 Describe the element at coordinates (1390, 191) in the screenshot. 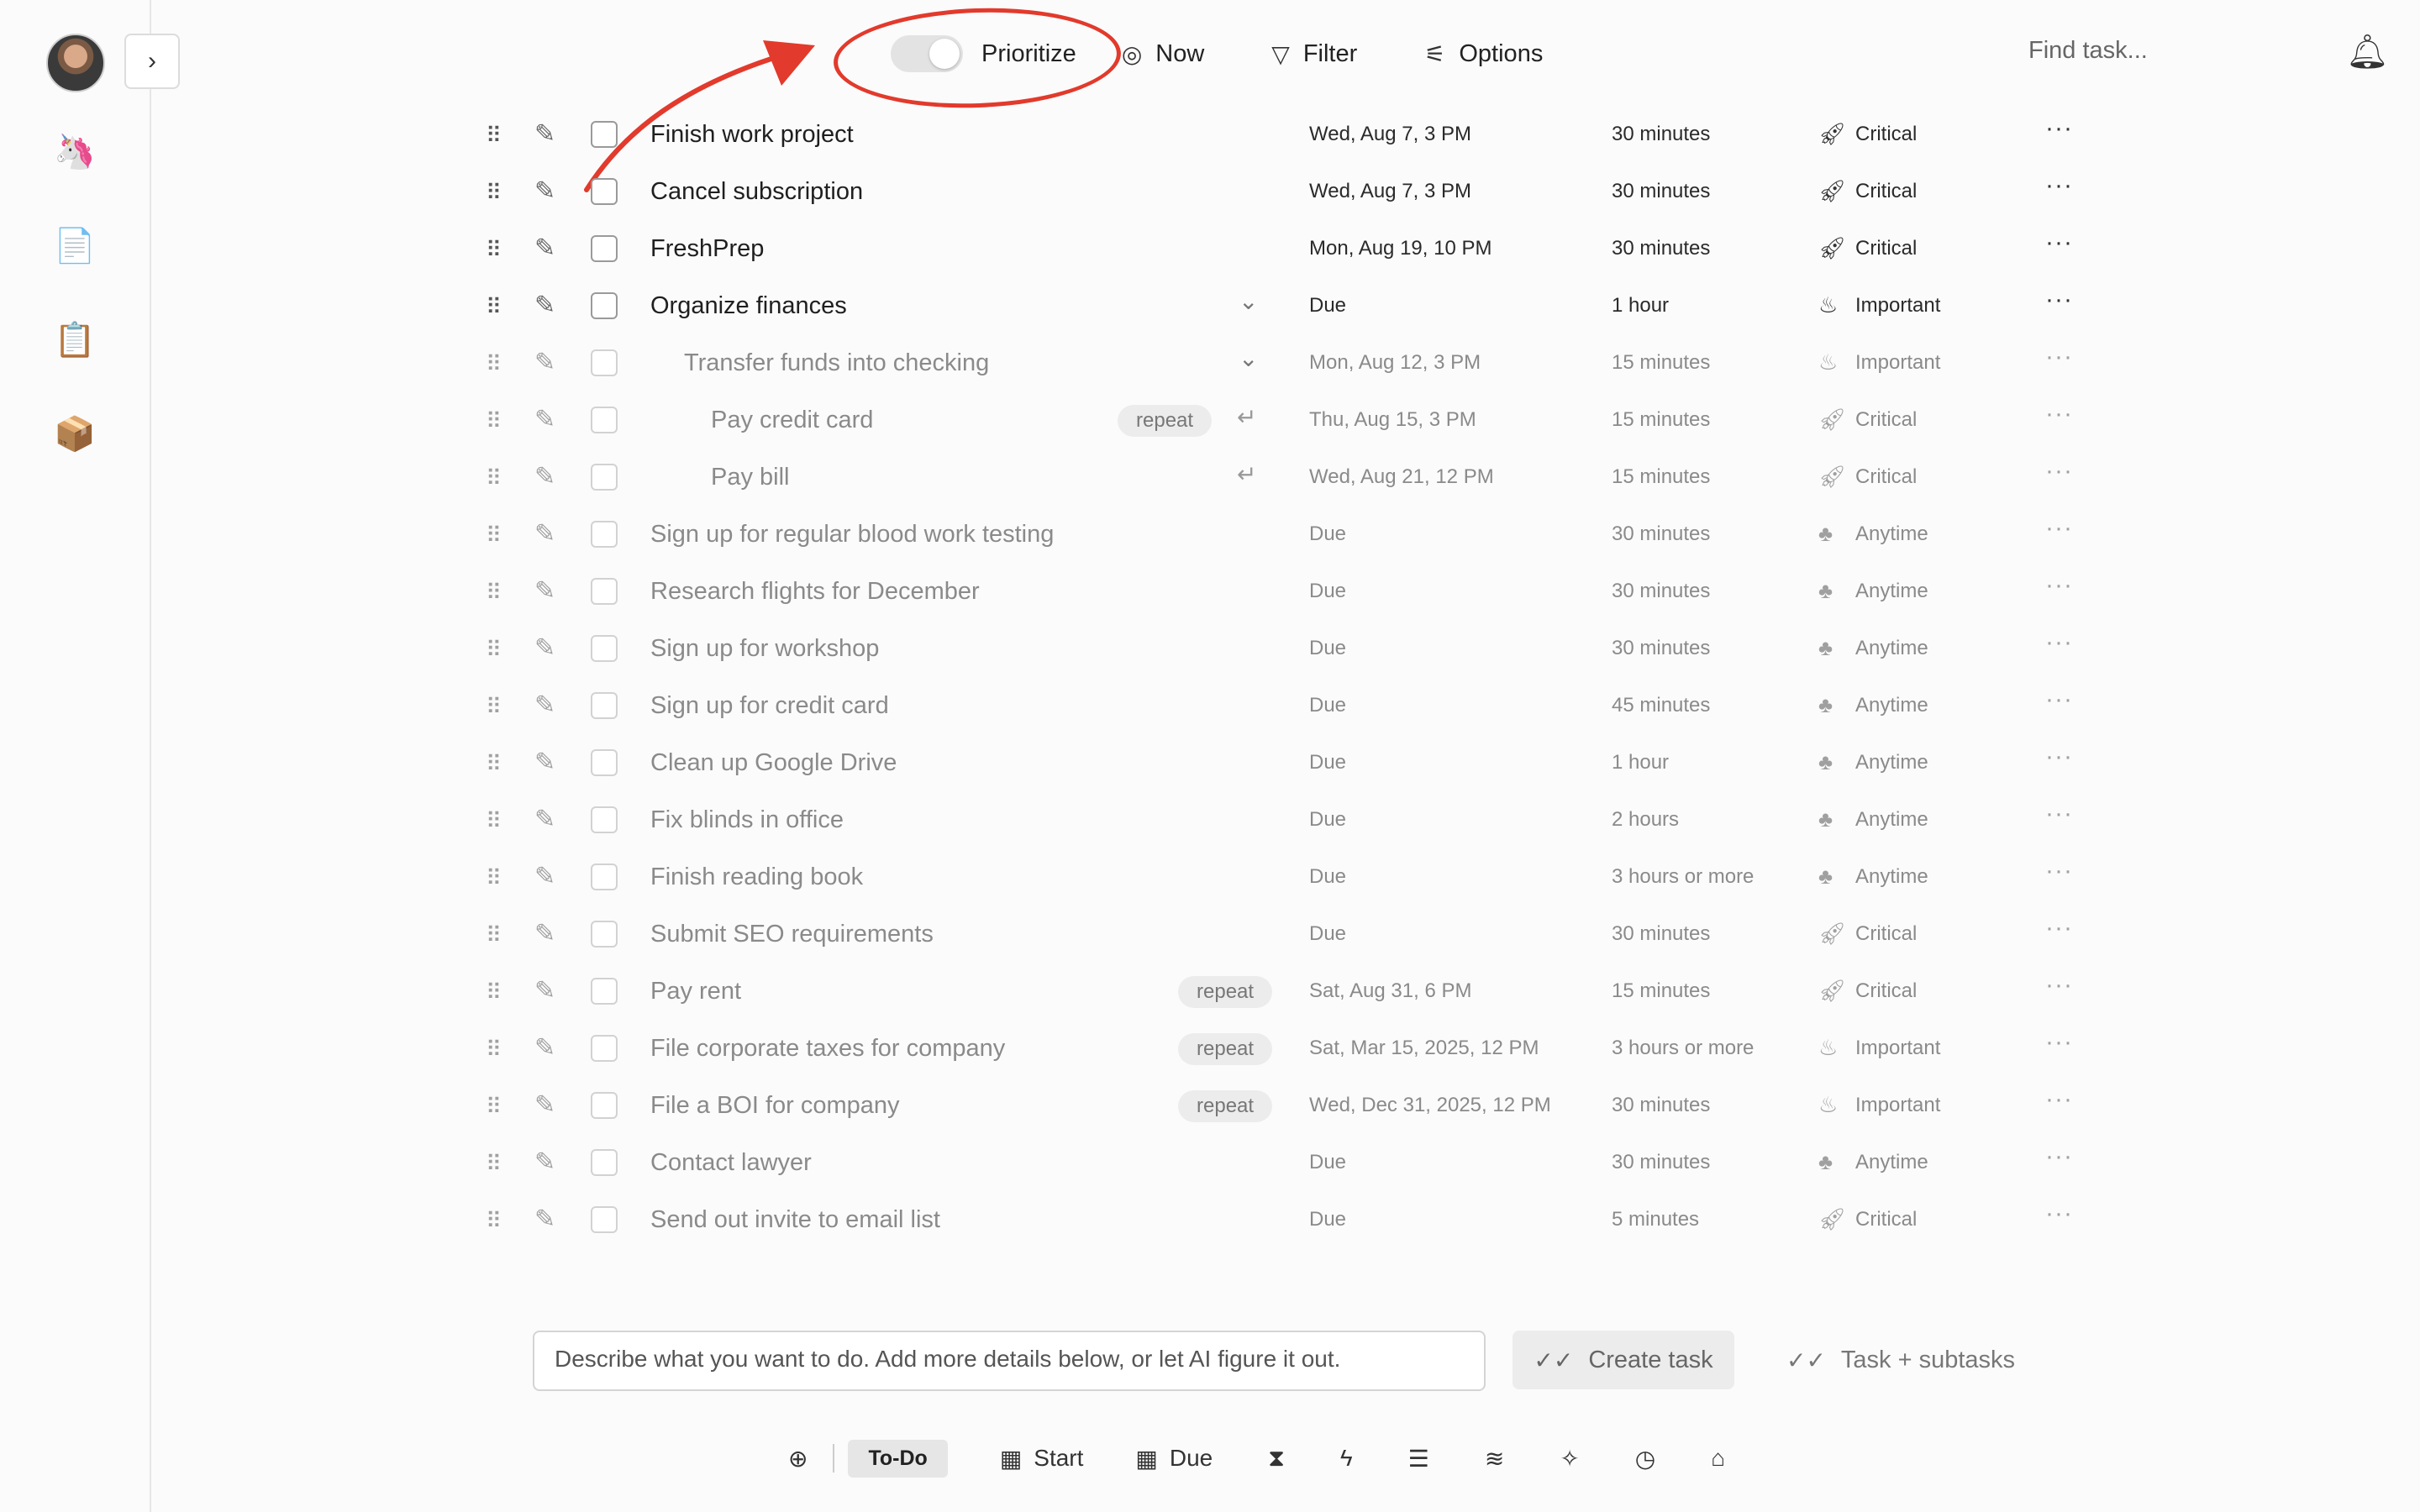

I see `task-date: Wed, Aug 7, 3 PM` at that location.